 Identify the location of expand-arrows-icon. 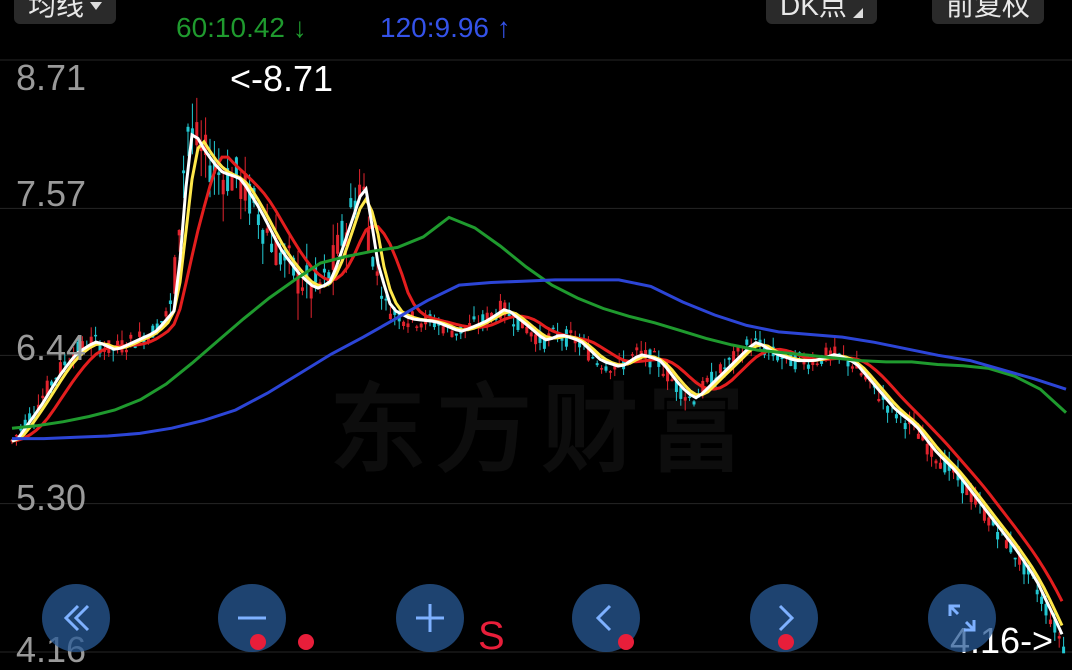
(962, 618).